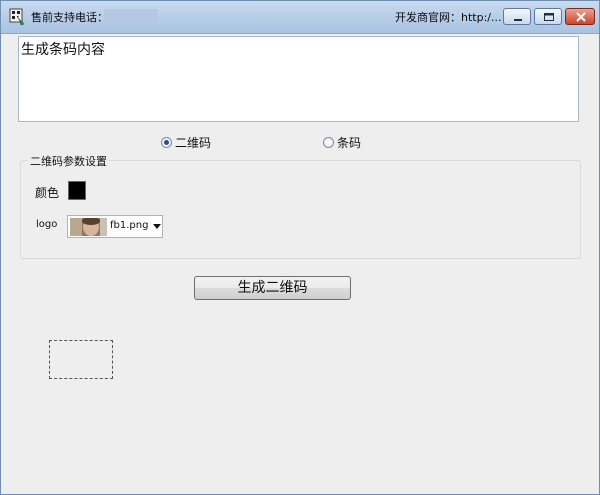  Describe the element at coordinates (518, 20) in the screenshot. I see `minimize-icon` at that location.